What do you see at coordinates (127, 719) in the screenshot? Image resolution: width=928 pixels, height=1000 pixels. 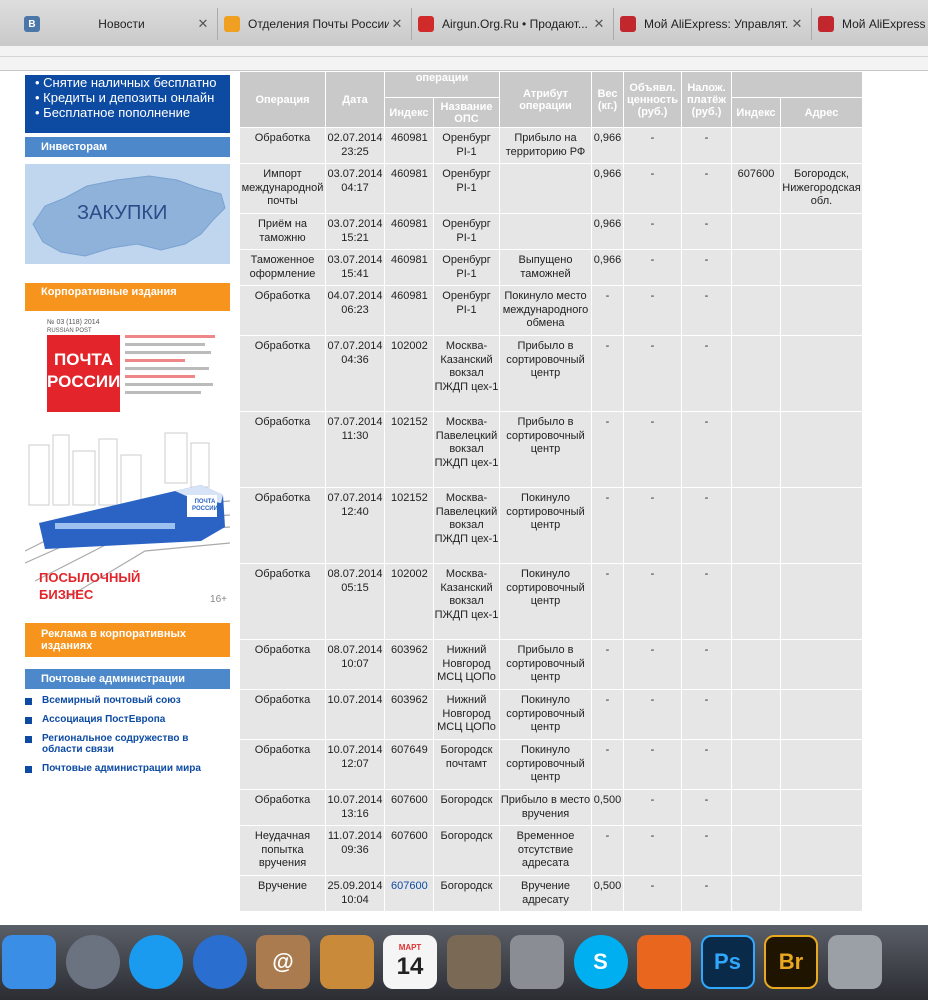 I see `list-item: Ассоциация ПостЕвропа` at bounding box center [127, 719].